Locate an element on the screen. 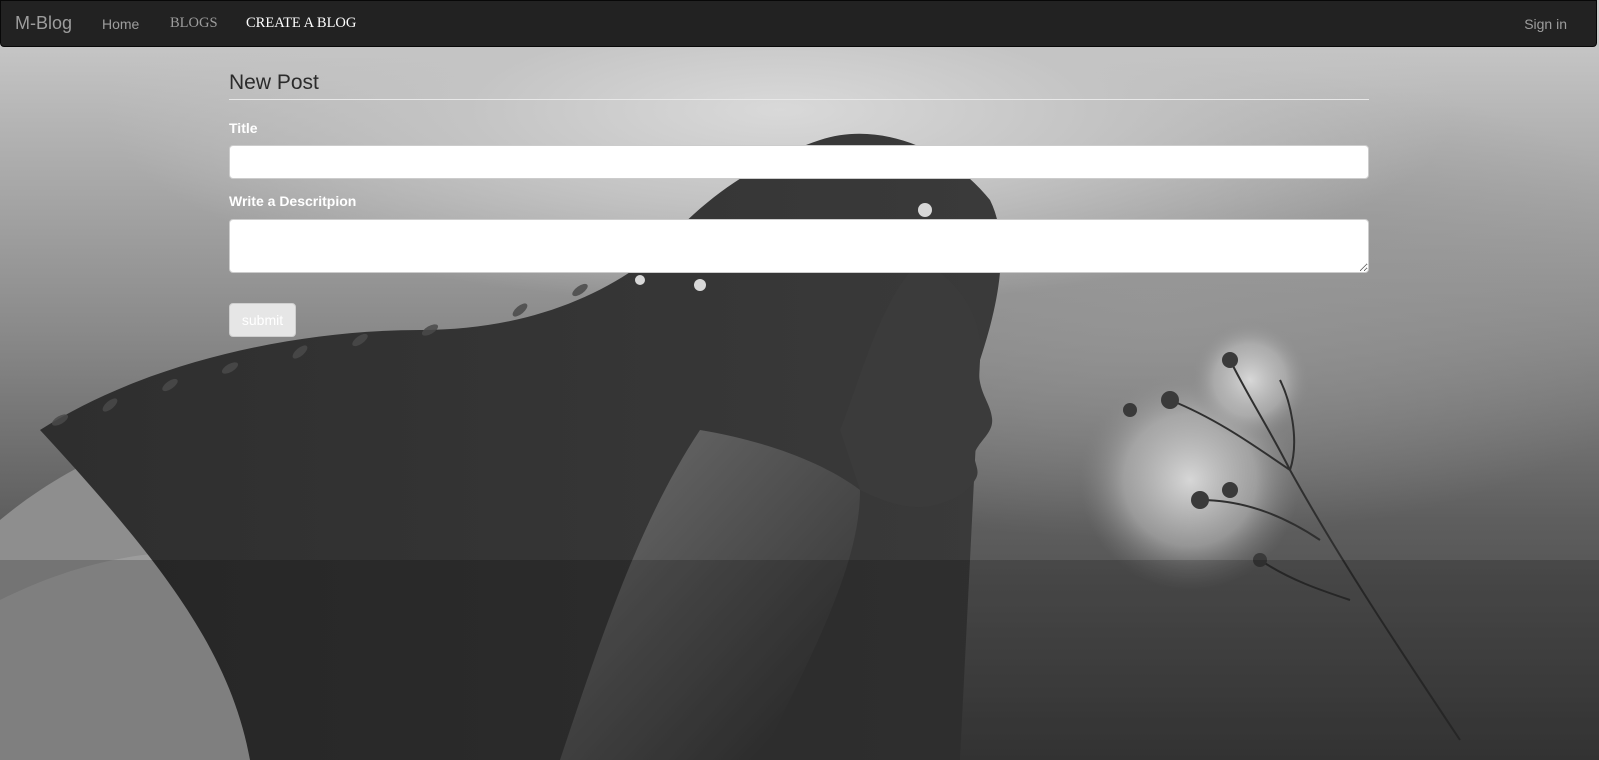 The width and height of the screenshot is (1599, 760). description-textarea is located at coordinates (799, 246).